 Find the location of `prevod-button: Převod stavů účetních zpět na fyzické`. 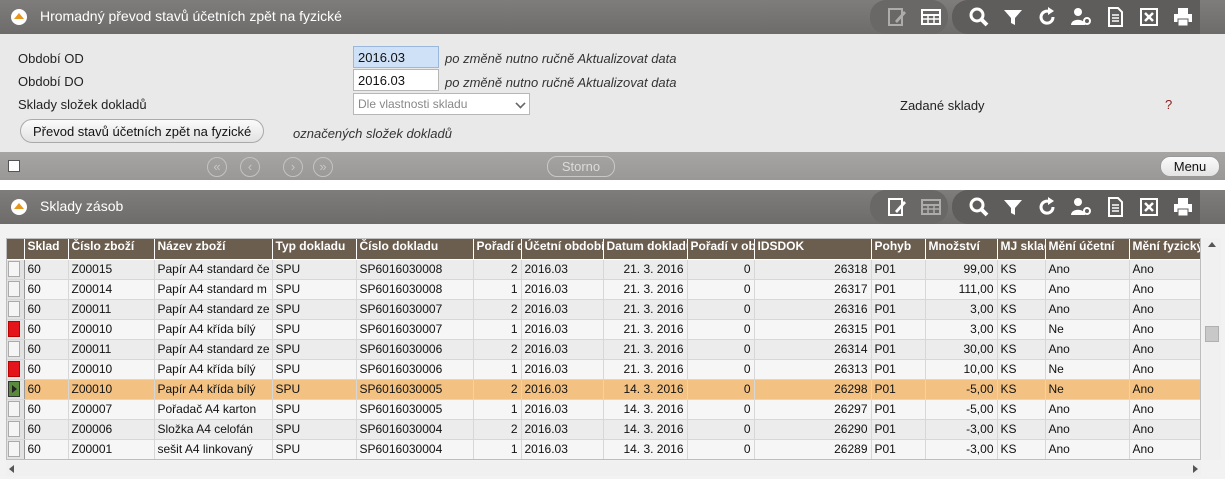

prevod-button: Převod stavů účetních zpět na fyzické is located at coordinates (142, 131).